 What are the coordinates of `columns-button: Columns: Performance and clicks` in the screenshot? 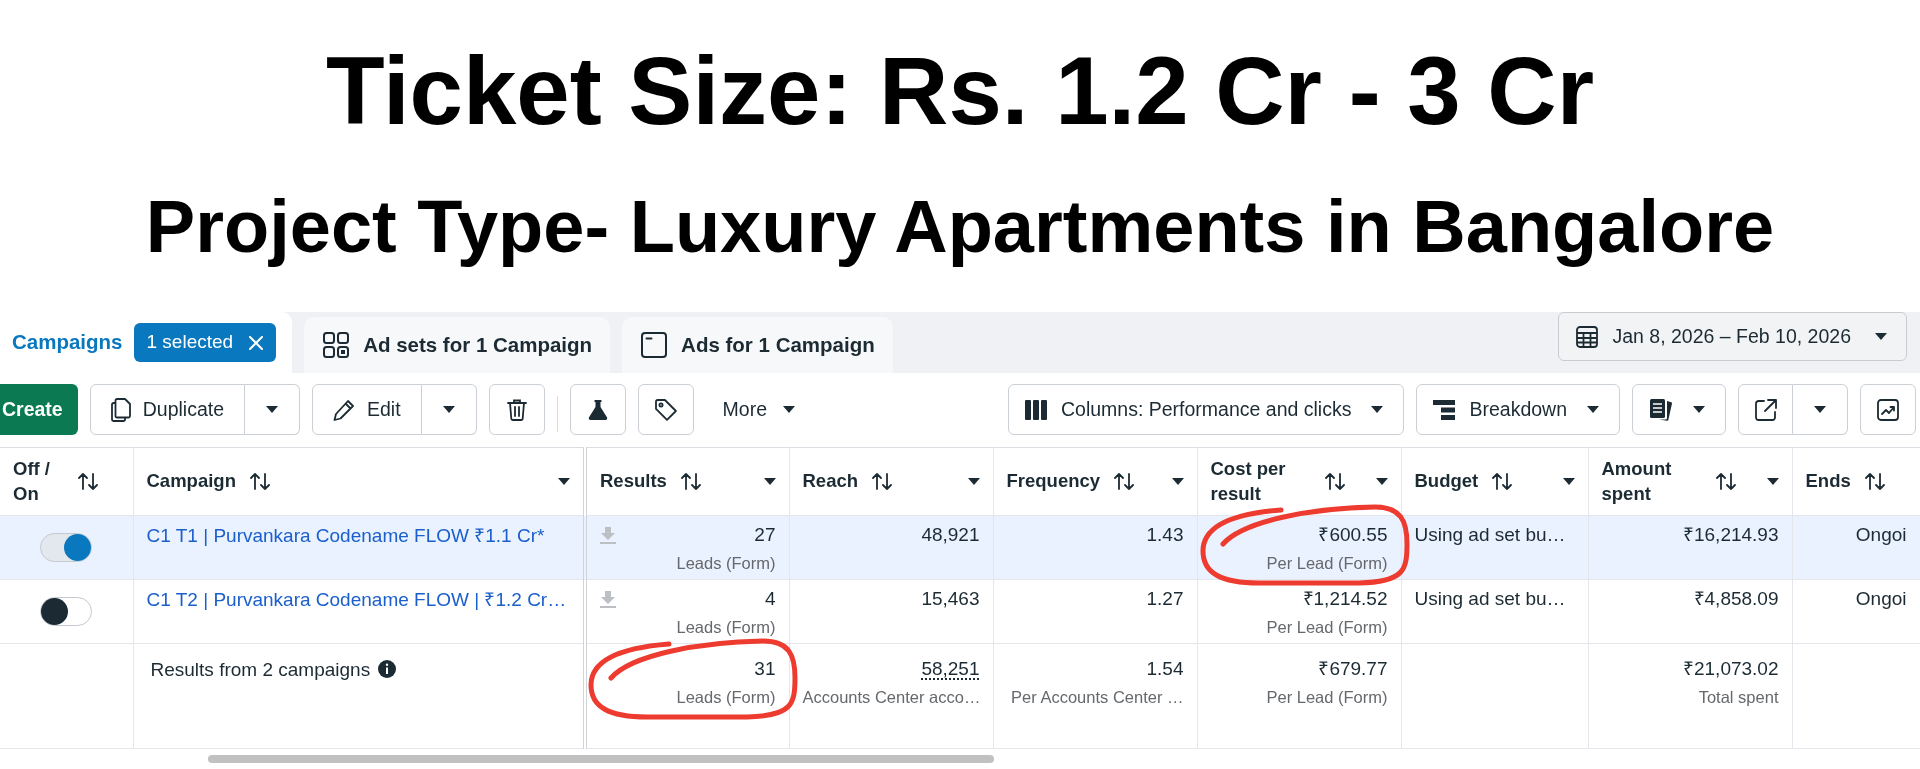 It's located at (1206, 409).